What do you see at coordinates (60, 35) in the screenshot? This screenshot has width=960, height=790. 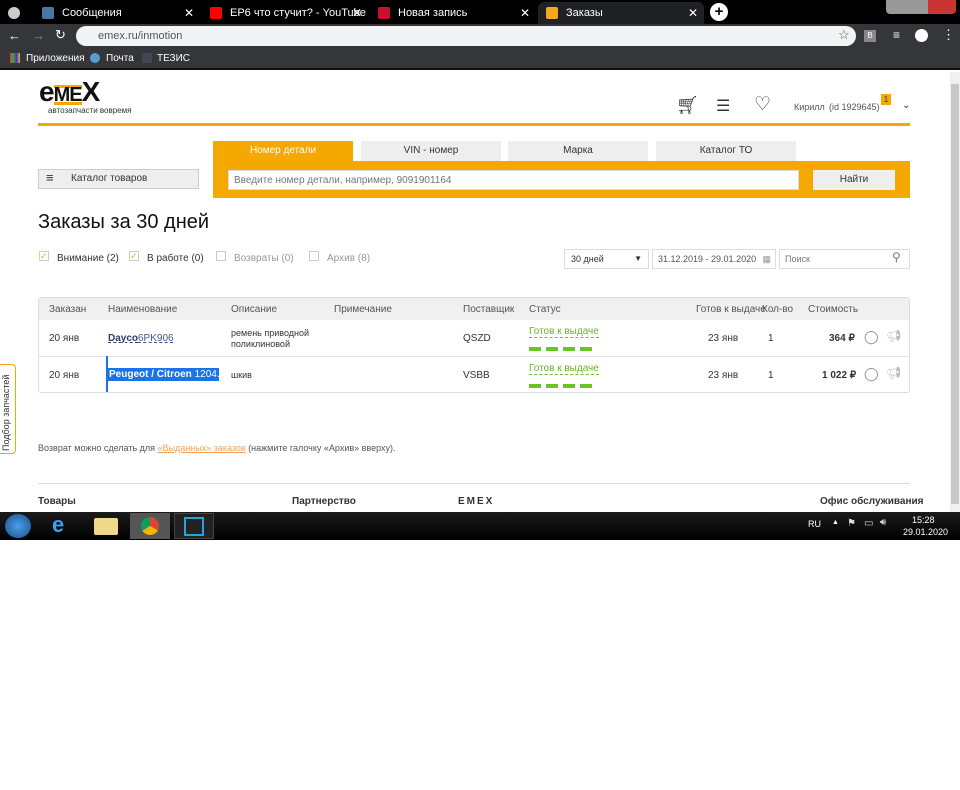 I see `reload-icon: ↻` at bounding box center [60, 35].